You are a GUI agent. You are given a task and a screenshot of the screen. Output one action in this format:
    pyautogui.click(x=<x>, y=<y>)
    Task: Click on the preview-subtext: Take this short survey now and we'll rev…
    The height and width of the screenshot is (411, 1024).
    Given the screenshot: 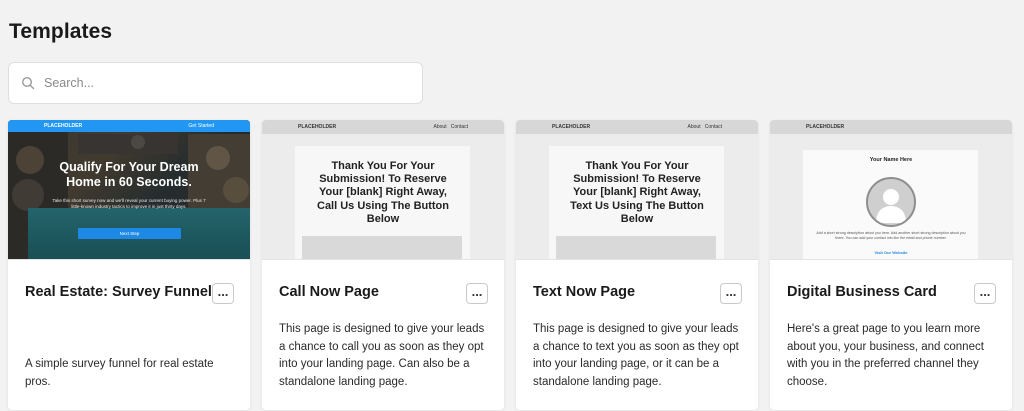 What is the action you would take?
    pyautogui.click(x=129, y=203)
    